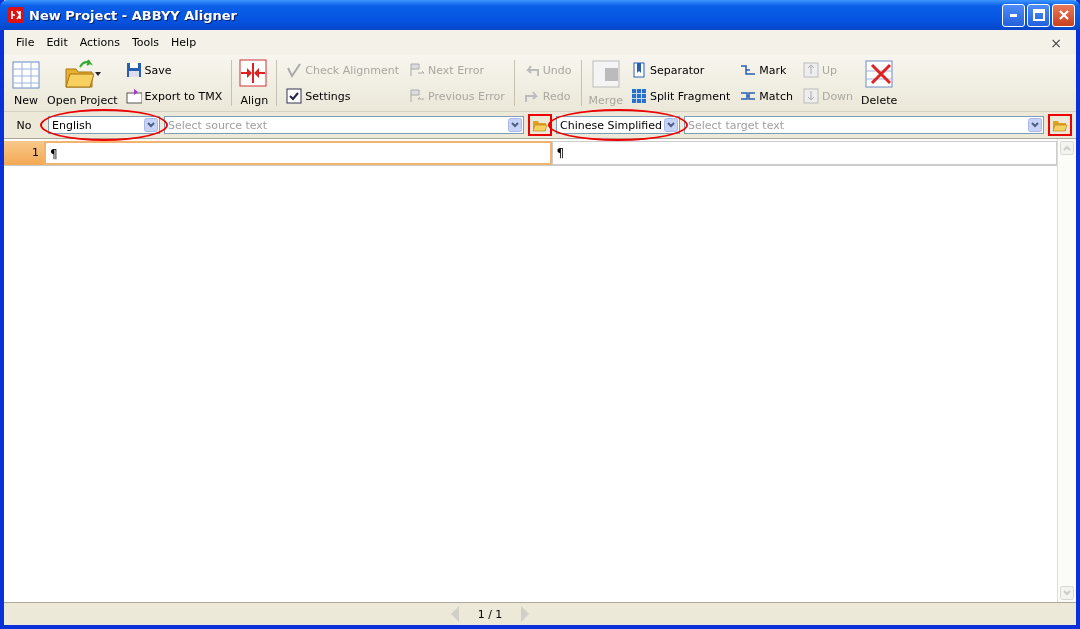 This screenshot has height=629, width=1080. Describe the element at coordinates (294, 96) in the screenshot. I see `checkbox-icon` at that location.